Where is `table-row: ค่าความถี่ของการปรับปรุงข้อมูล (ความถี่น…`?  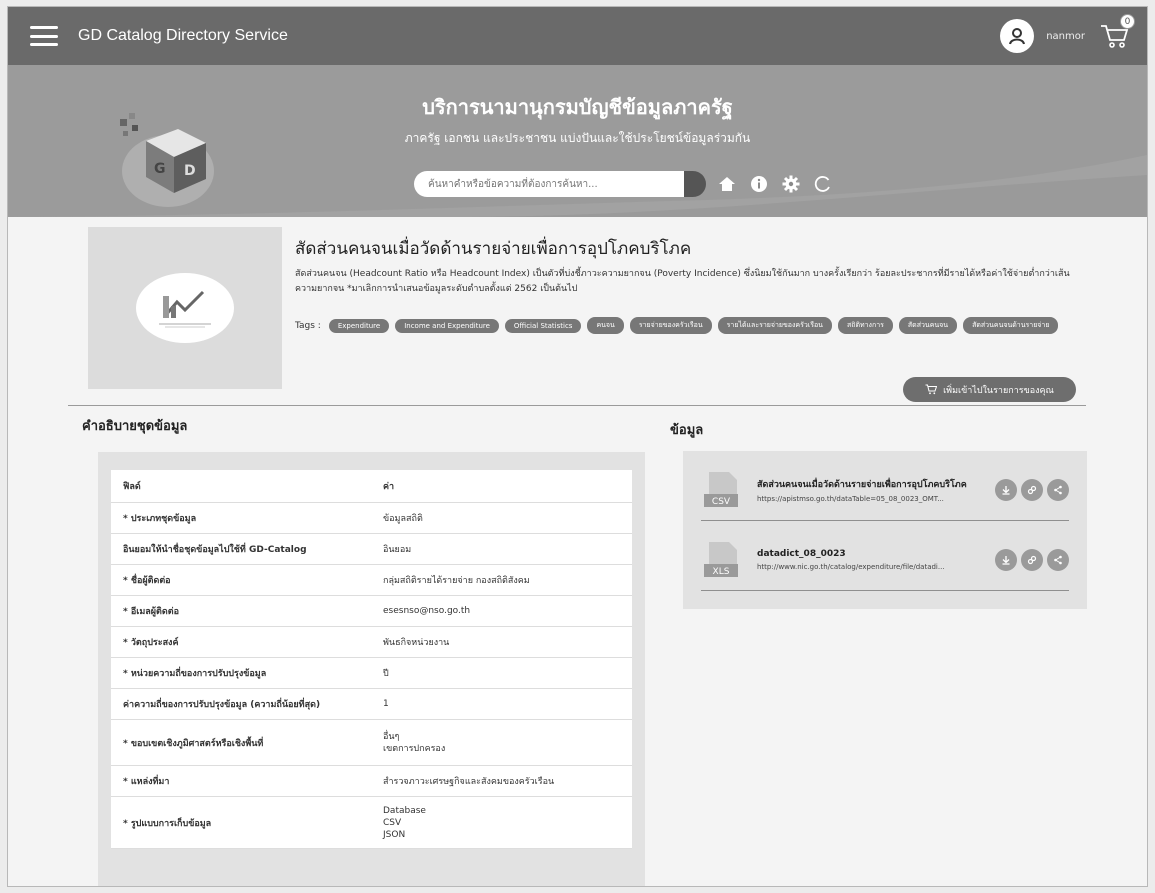
table-row: ค่าความถี่ของการปรับปรุงข้อมูล (ความถี่น… is located at coordinates (371, 704).